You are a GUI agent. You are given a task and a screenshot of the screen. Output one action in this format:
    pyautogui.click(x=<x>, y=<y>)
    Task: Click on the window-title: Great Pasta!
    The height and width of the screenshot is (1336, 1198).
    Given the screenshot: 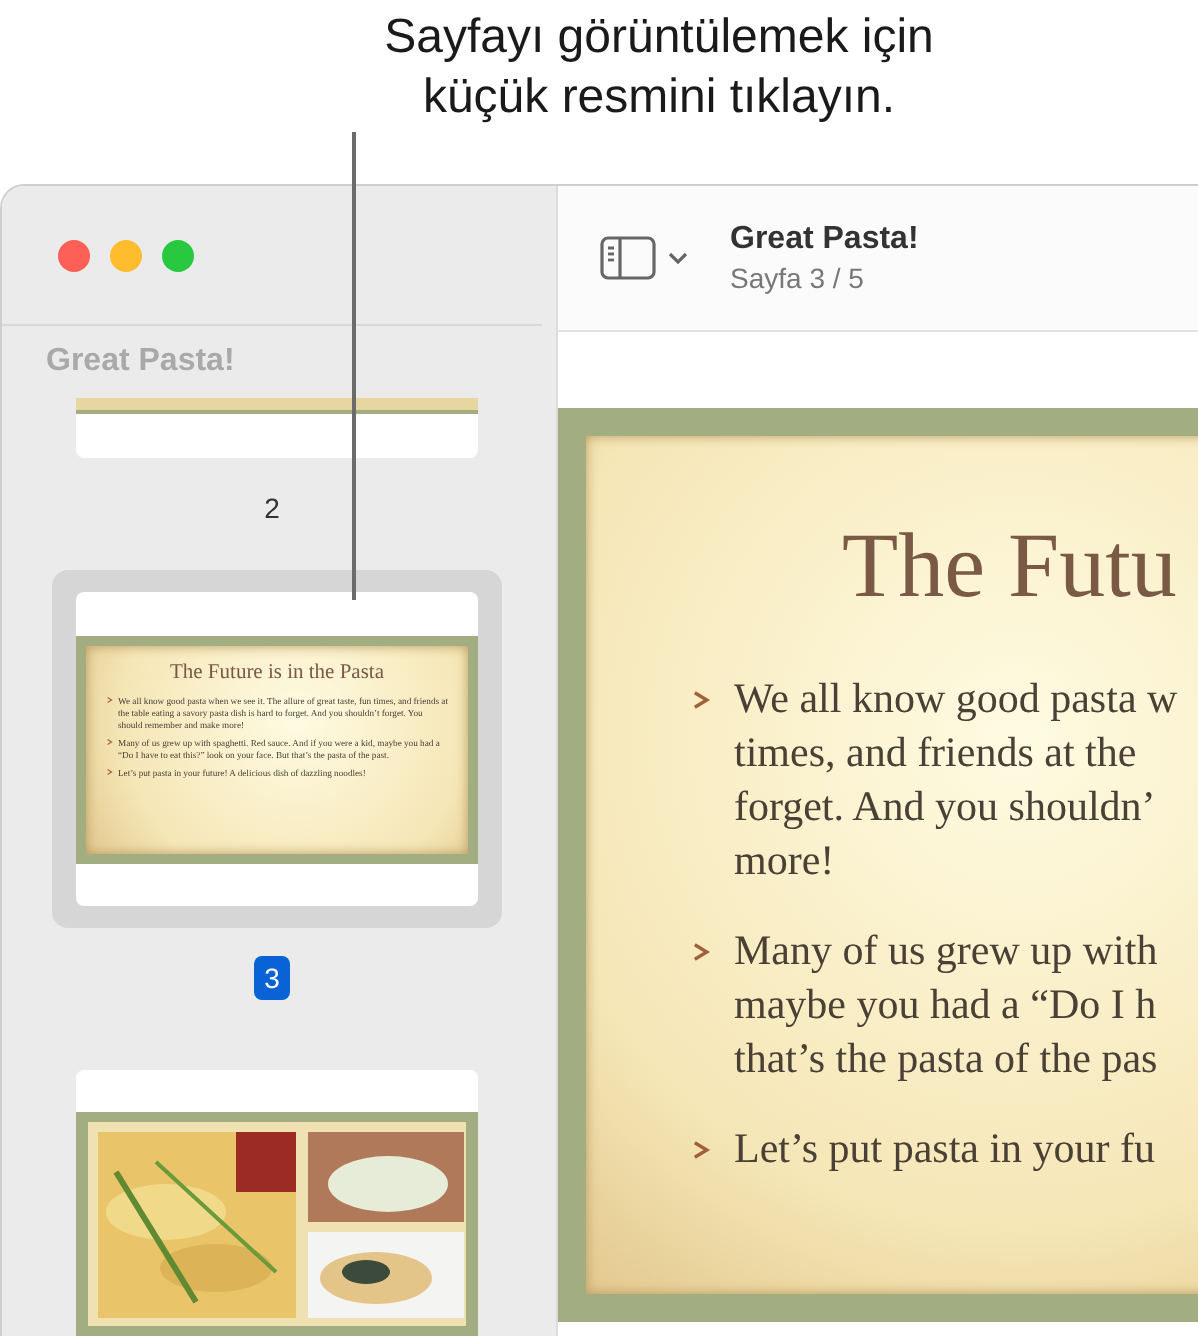 What is the action you would take?
    pyautogui.click(x=824, y=240)
    